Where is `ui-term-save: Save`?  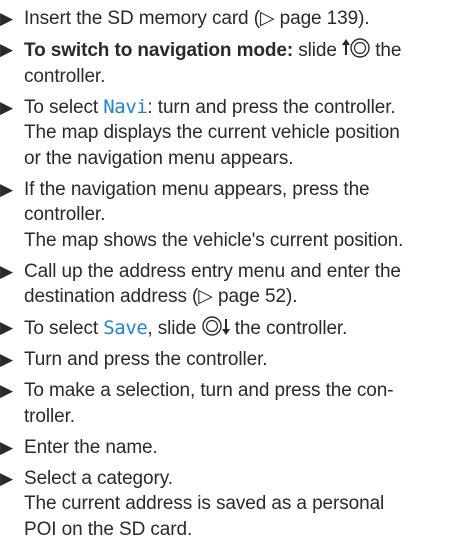 ui-term-save: Save is located at coordinates (125, 328).